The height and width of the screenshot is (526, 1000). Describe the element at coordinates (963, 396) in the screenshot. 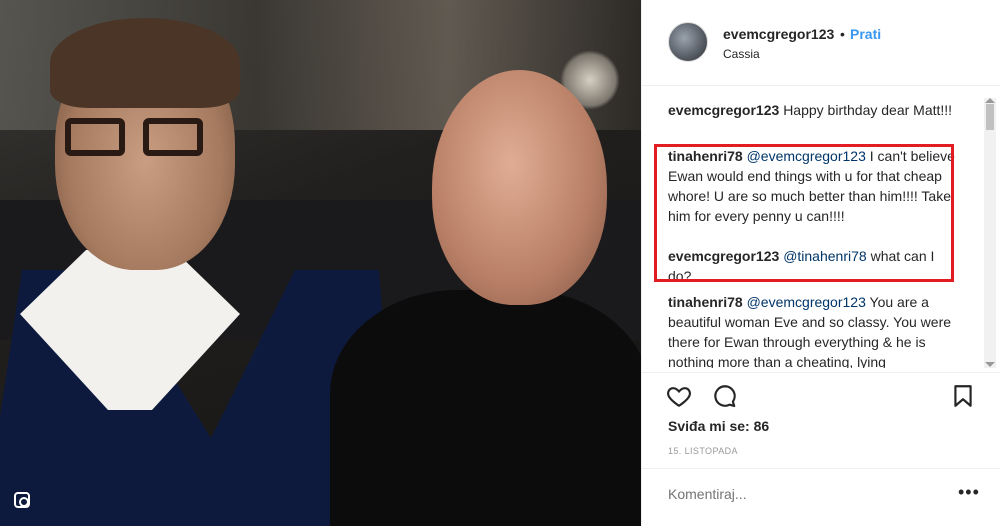

I see `bookmark-icon` at that location.